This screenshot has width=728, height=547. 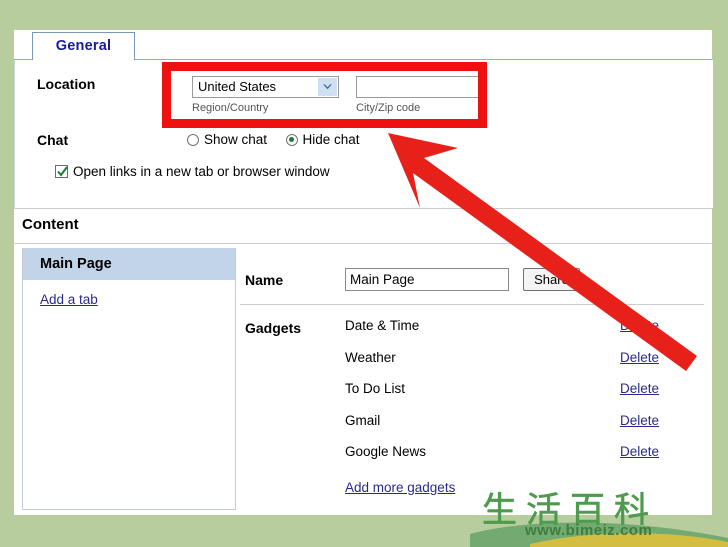 What do you see at coordinates (400, 487) in the screenshot?
I see `add-more-gadgets-link: Add more gadgets` at bounding box center [400, 487].